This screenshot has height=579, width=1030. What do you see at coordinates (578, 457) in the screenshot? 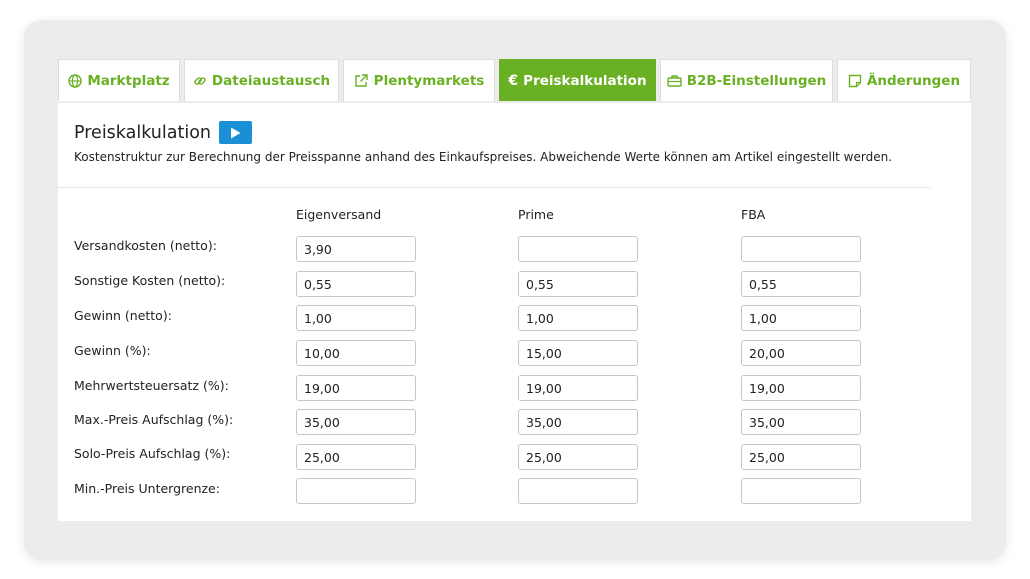
I see `solo-preis-aufschlag-prime-input` at bounding box center [578, 457].